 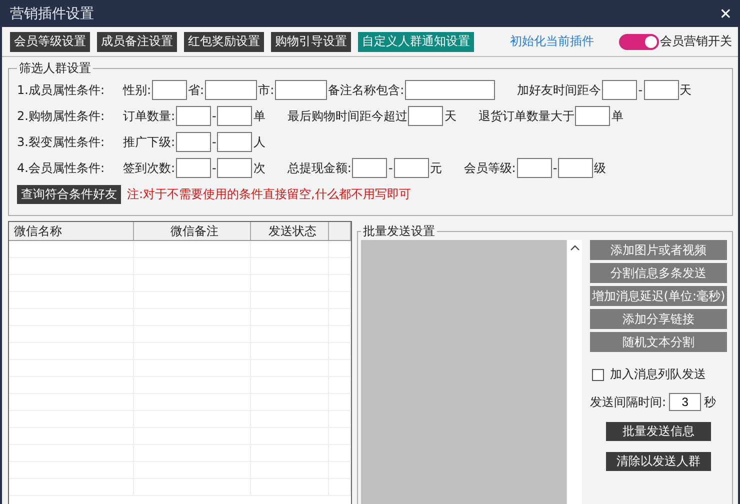 What do you see at coordinates (416, 42) in the screenshot?
I see `tab: 自定义人群通知设置` at bounding box center [416, 42].